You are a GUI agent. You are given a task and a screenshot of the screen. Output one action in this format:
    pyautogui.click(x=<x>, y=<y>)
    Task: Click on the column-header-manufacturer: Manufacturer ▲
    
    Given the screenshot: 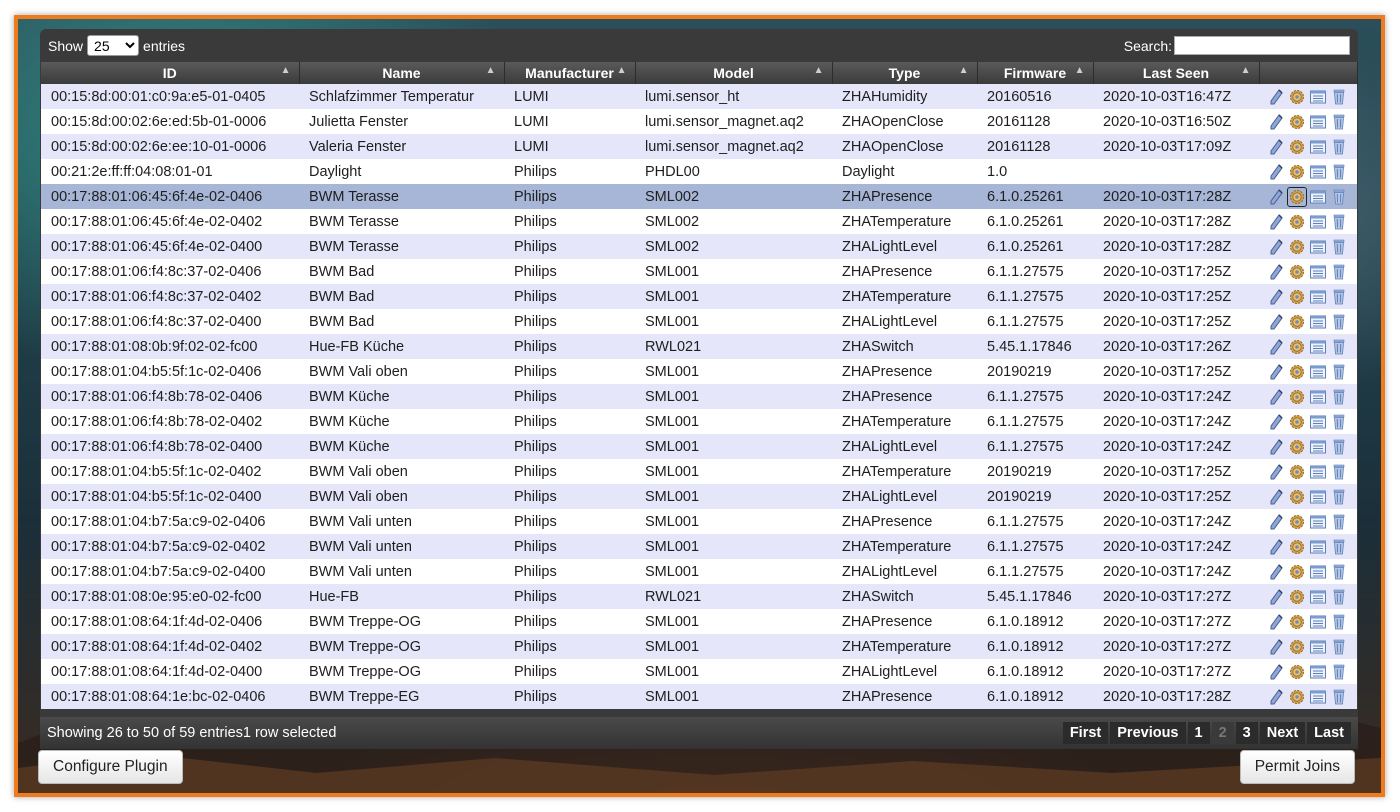 What is the action you would take?
    pyautogui.click(x=570, y=73)
    